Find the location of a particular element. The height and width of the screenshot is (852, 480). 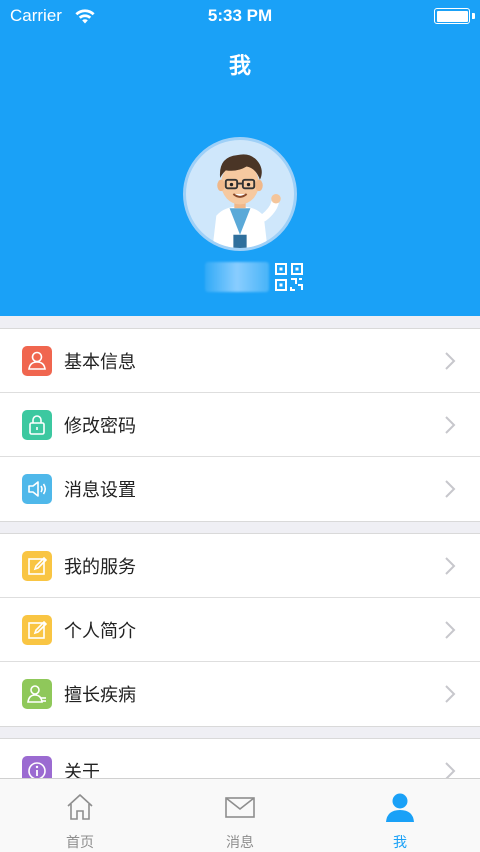

menu-item-specialty-diseases: 擅长疾病 is located at coordinates (240, 694).